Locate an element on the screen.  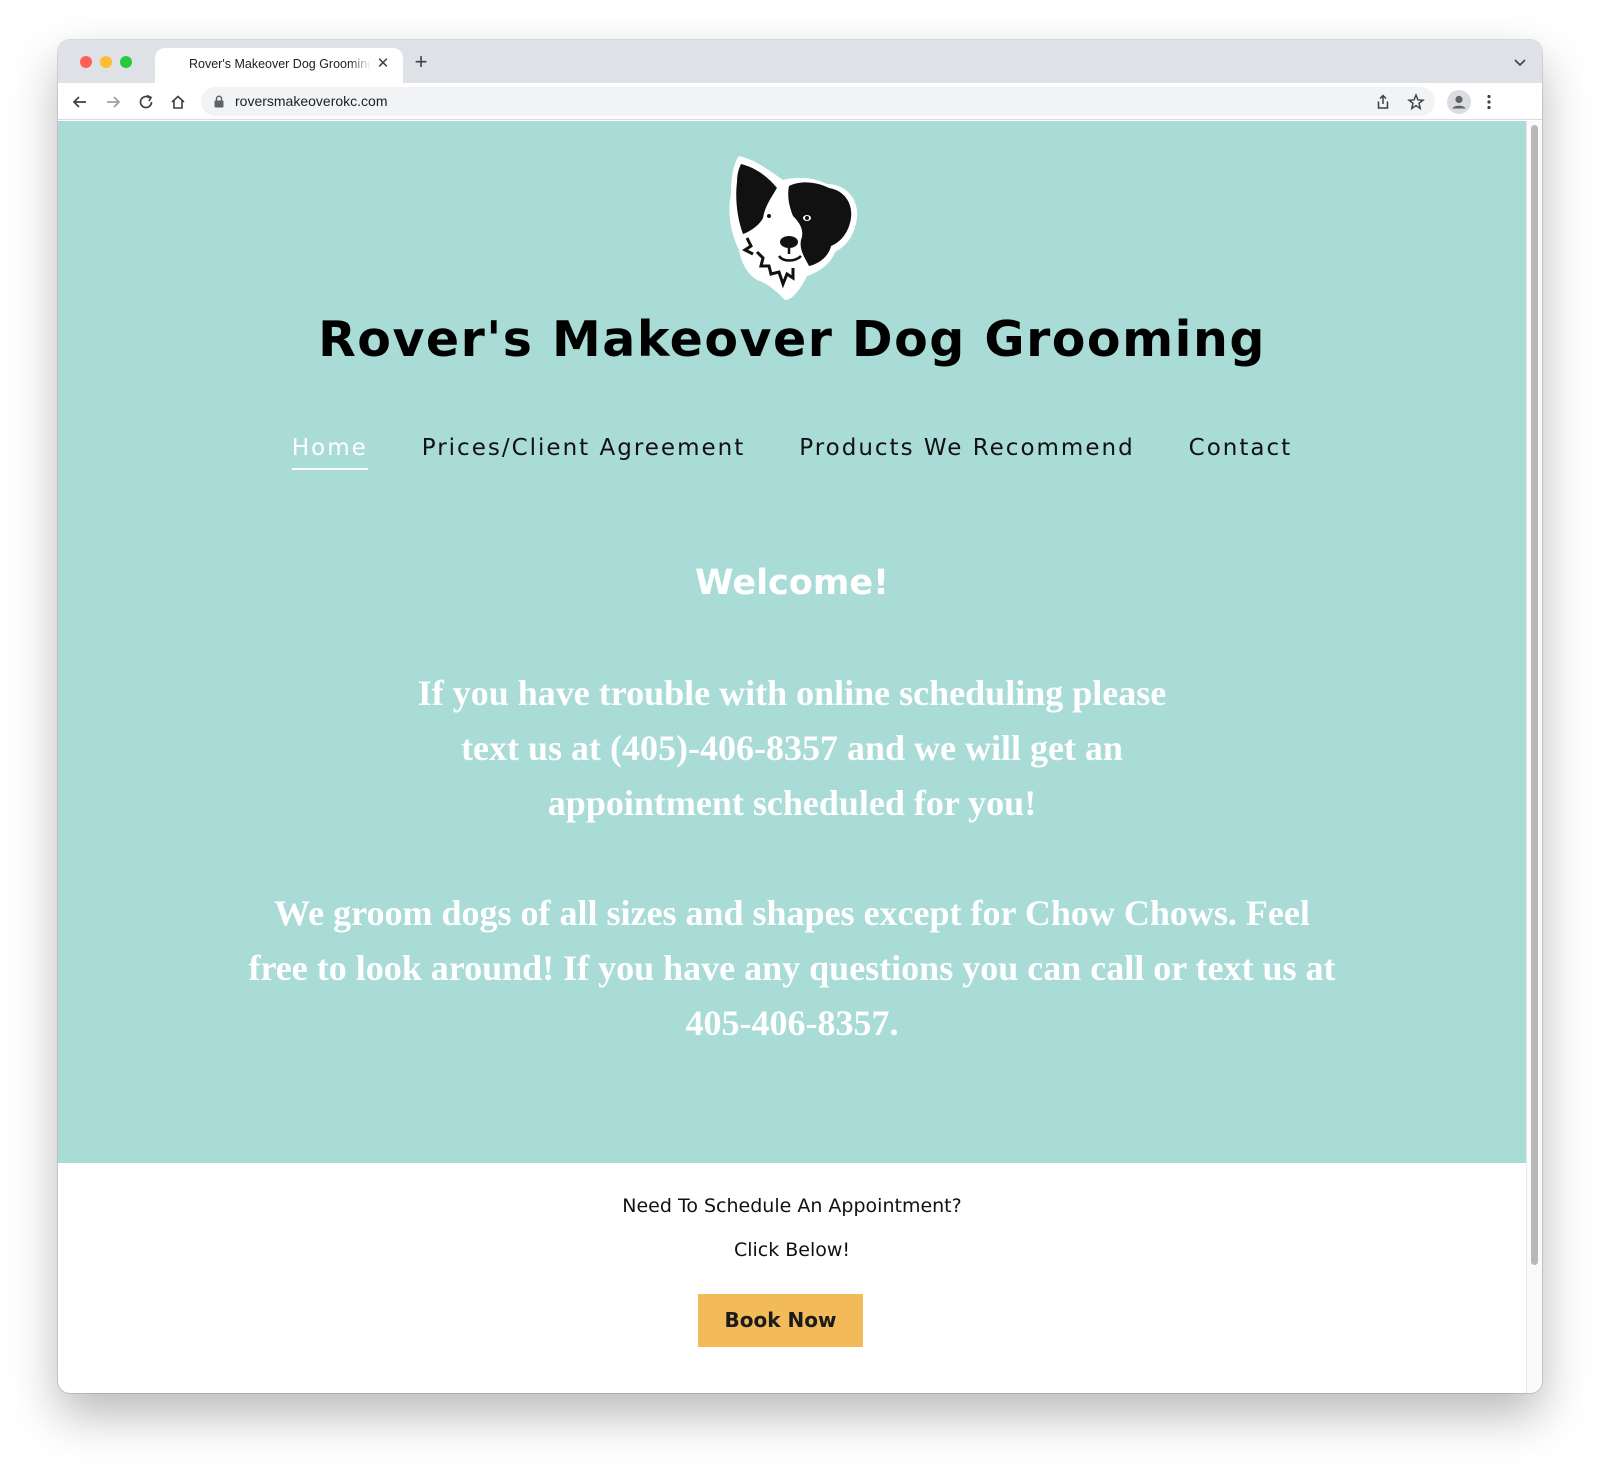
lock-icon is located at coordinates (219, 101).